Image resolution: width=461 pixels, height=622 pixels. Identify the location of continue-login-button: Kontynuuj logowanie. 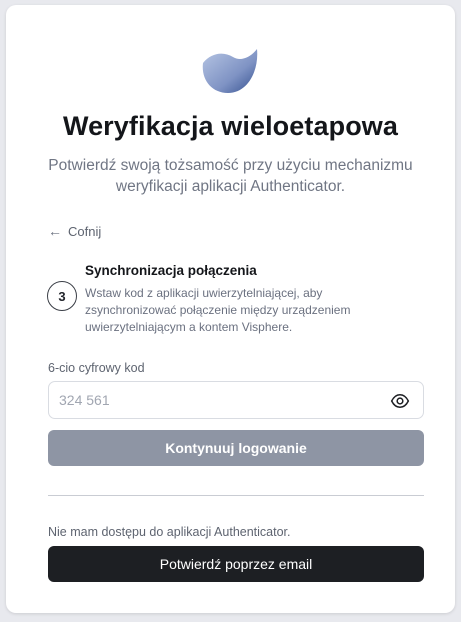
(236, 448).